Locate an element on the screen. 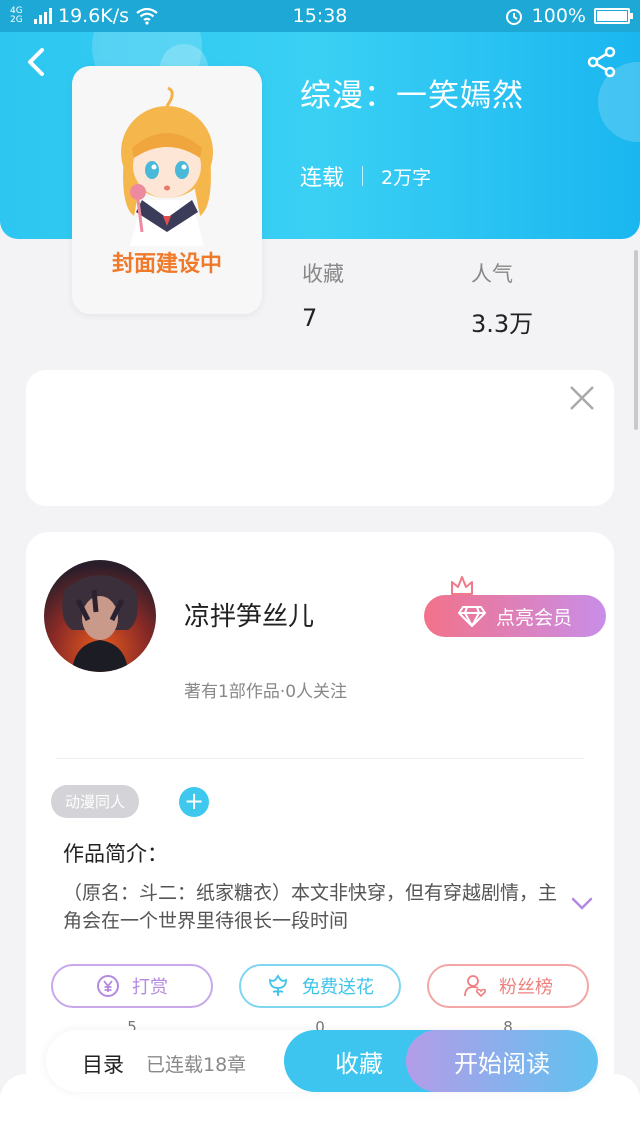 The width and height of the screenshot is (640, 1138). battery-icon is located at coordinates (613, 16).